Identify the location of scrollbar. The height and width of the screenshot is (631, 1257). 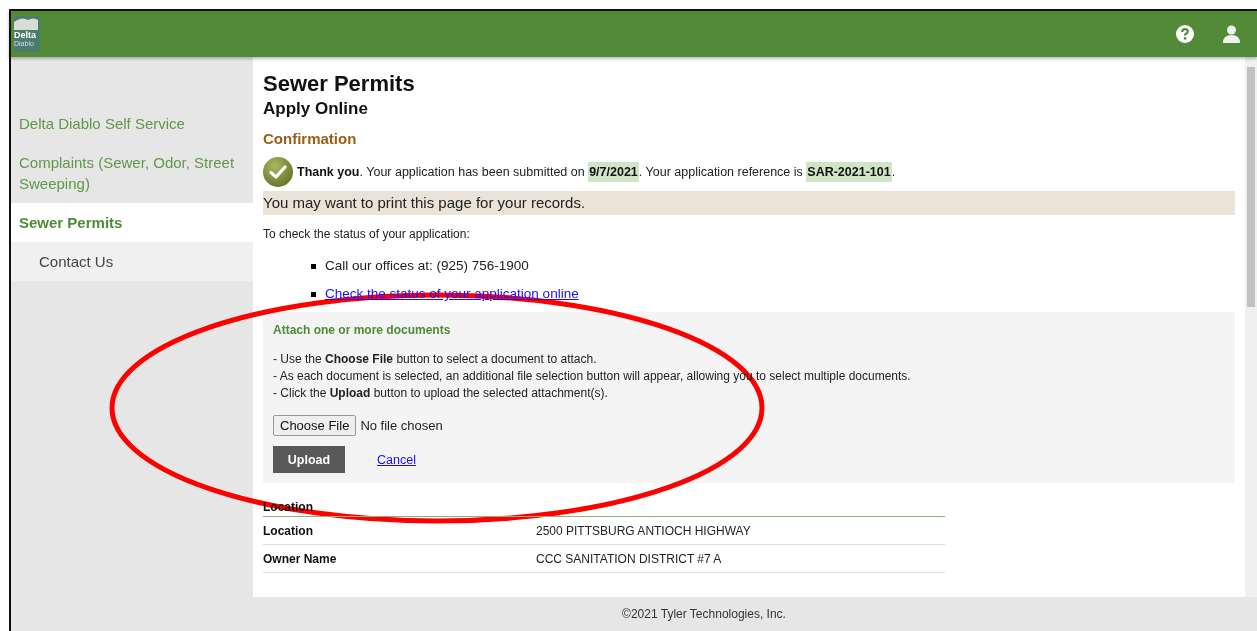
(1251, 327).